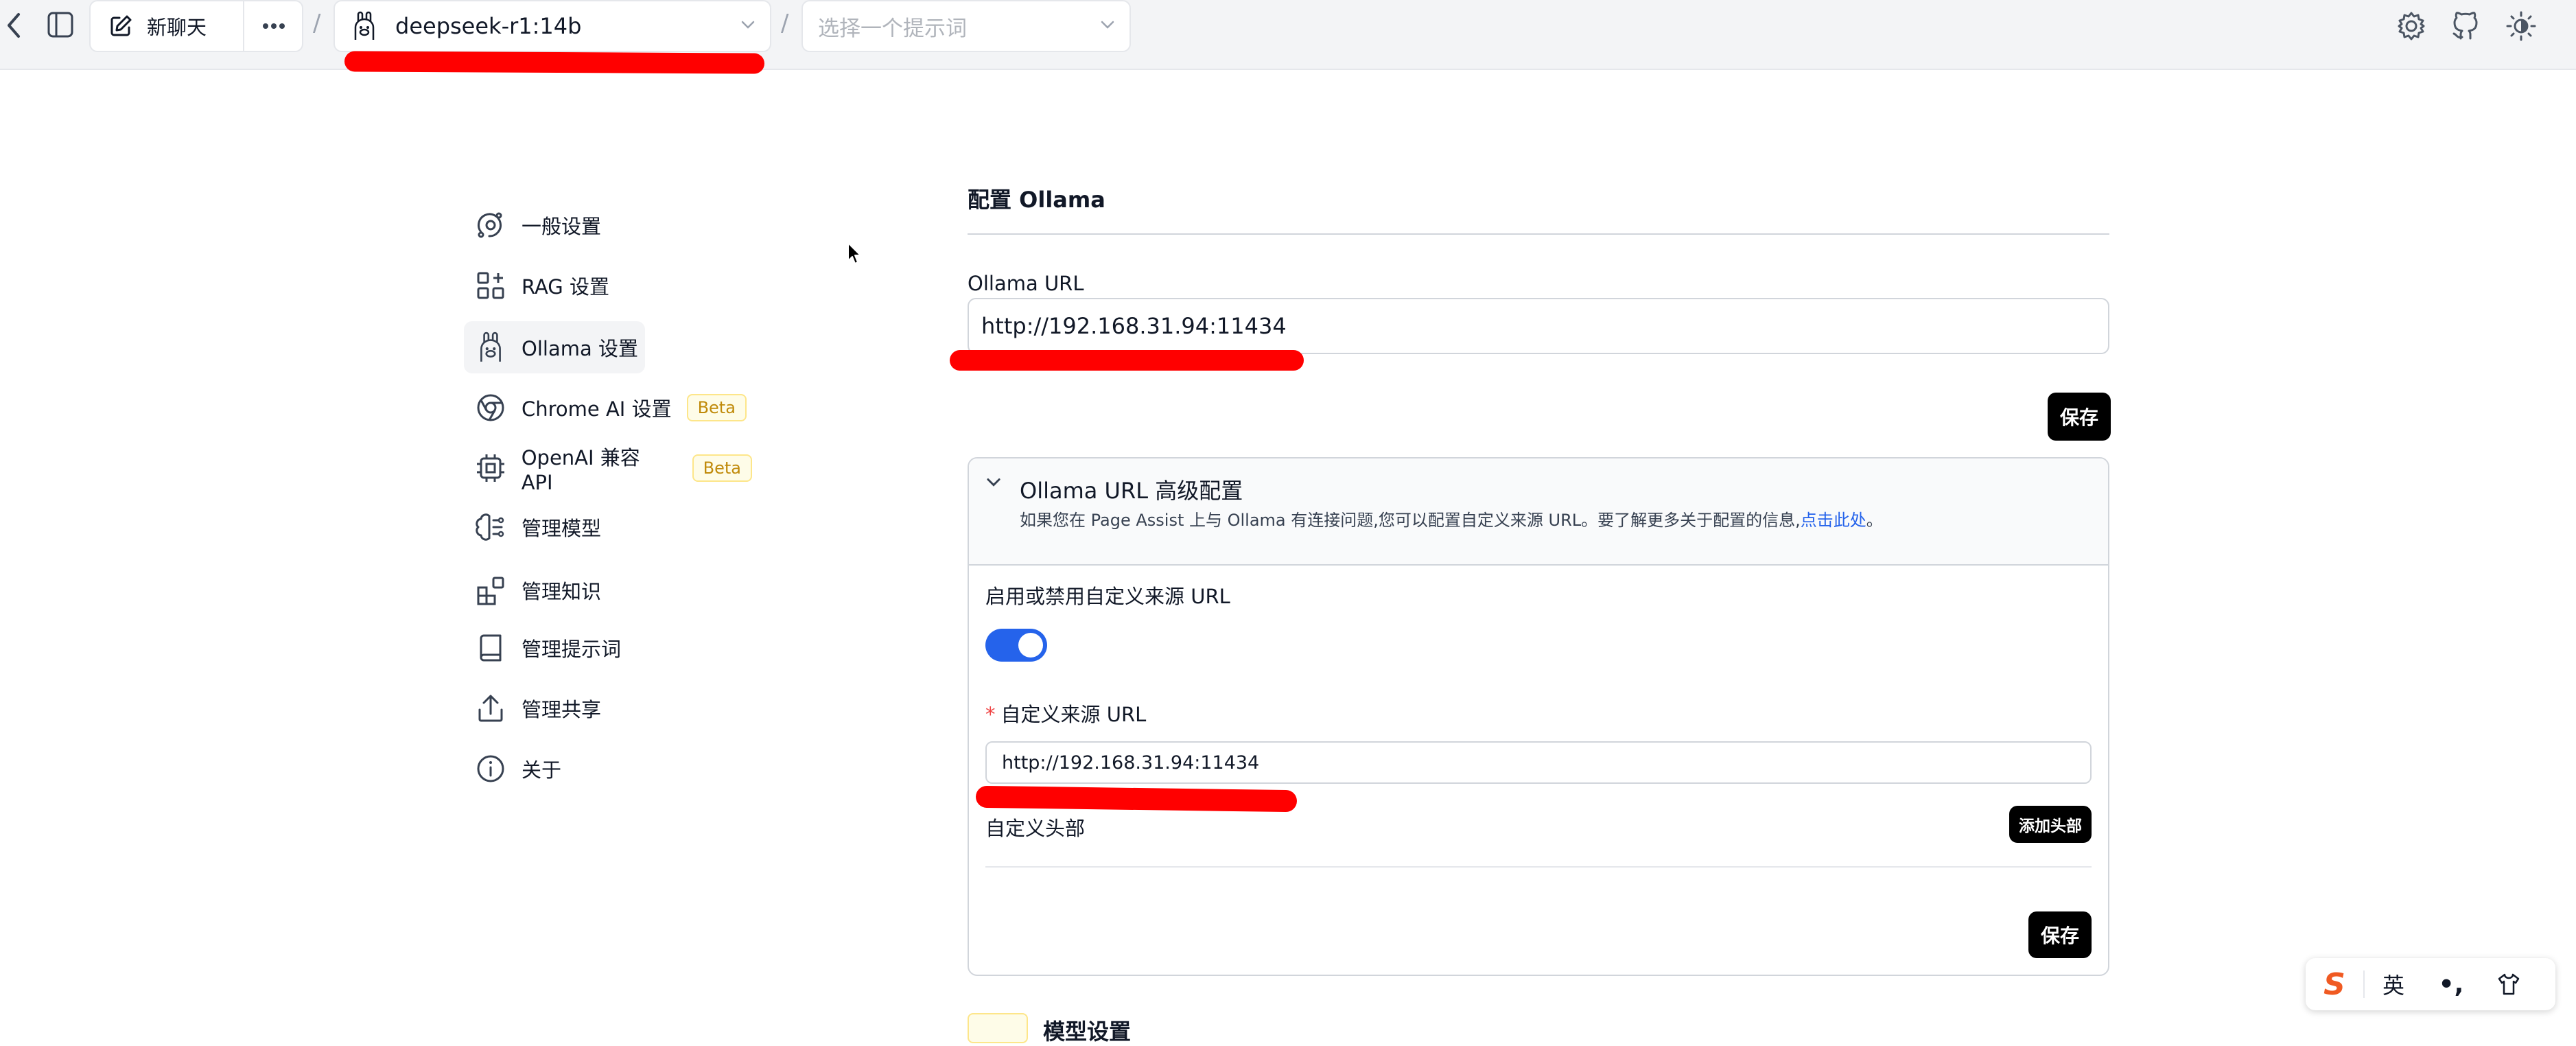  I want to click on sidebar-item-label: 一般设置, so click(562, 226).